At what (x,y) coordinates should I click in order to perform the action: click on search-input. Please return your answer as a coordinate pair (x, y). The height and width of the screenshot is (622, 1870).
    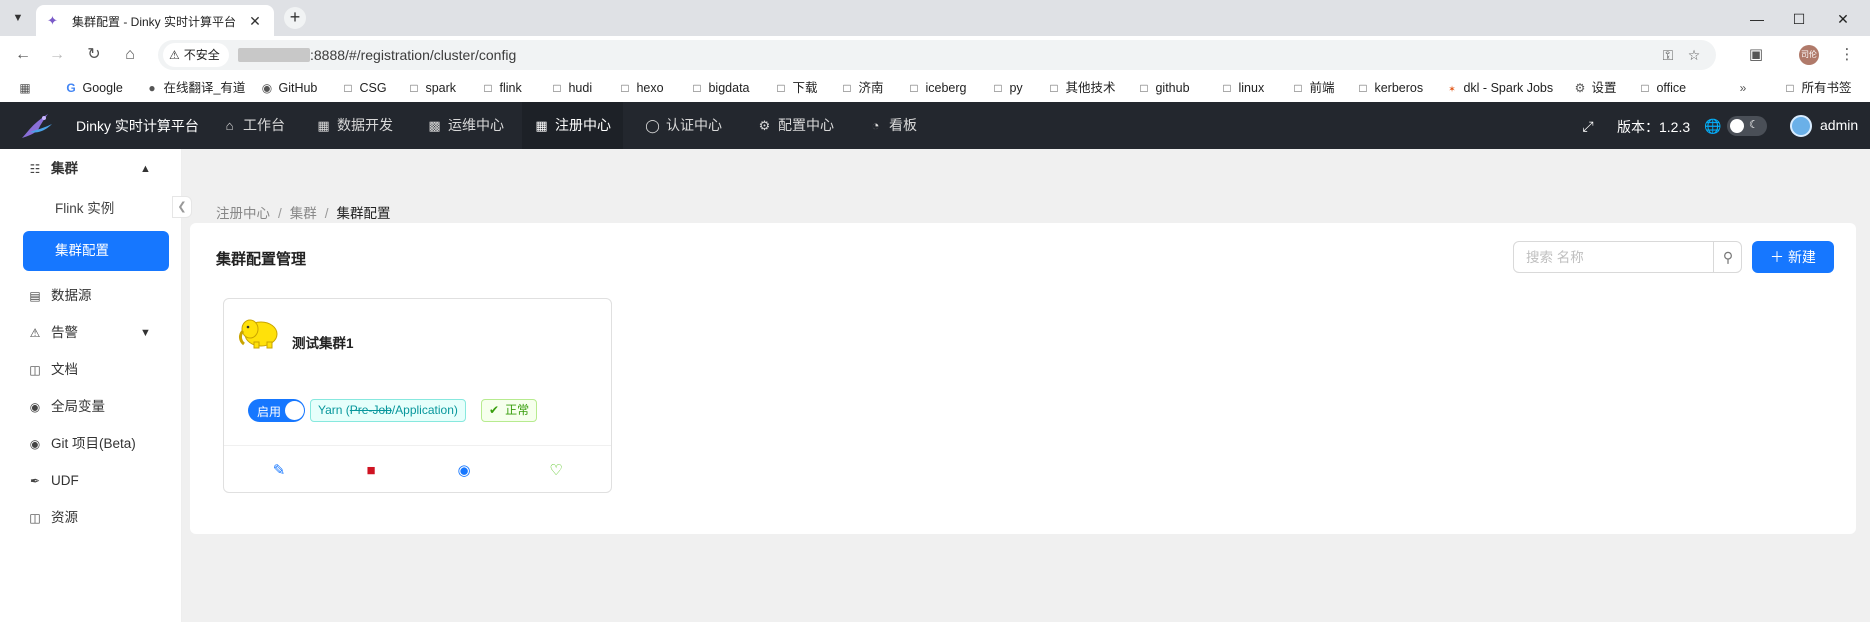
    Looking at the image, I should click on (1613, 257).